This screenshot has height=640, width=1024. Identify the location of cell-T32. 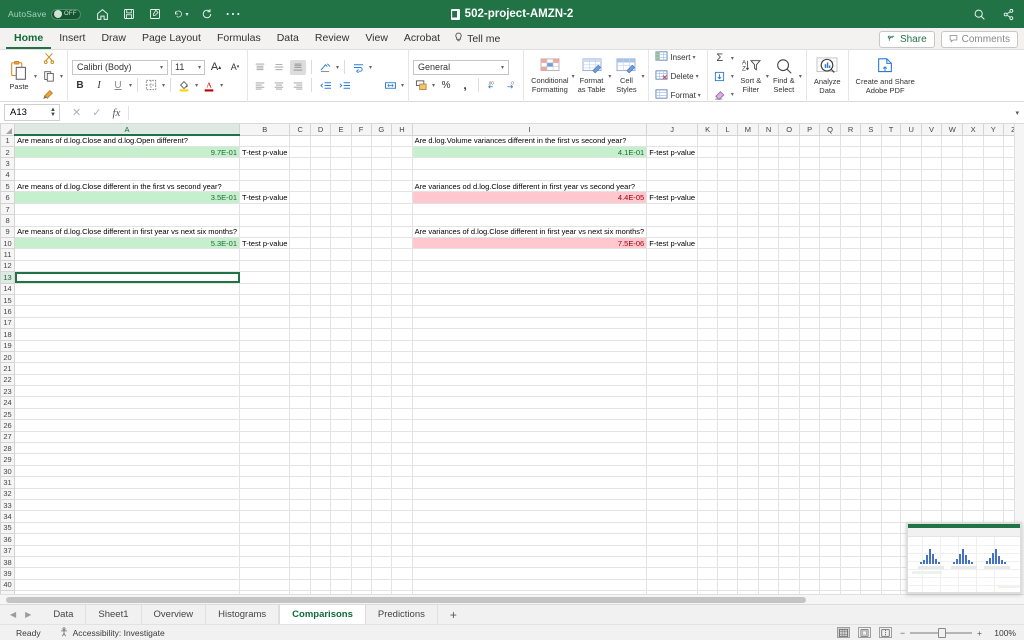
(891, 494).